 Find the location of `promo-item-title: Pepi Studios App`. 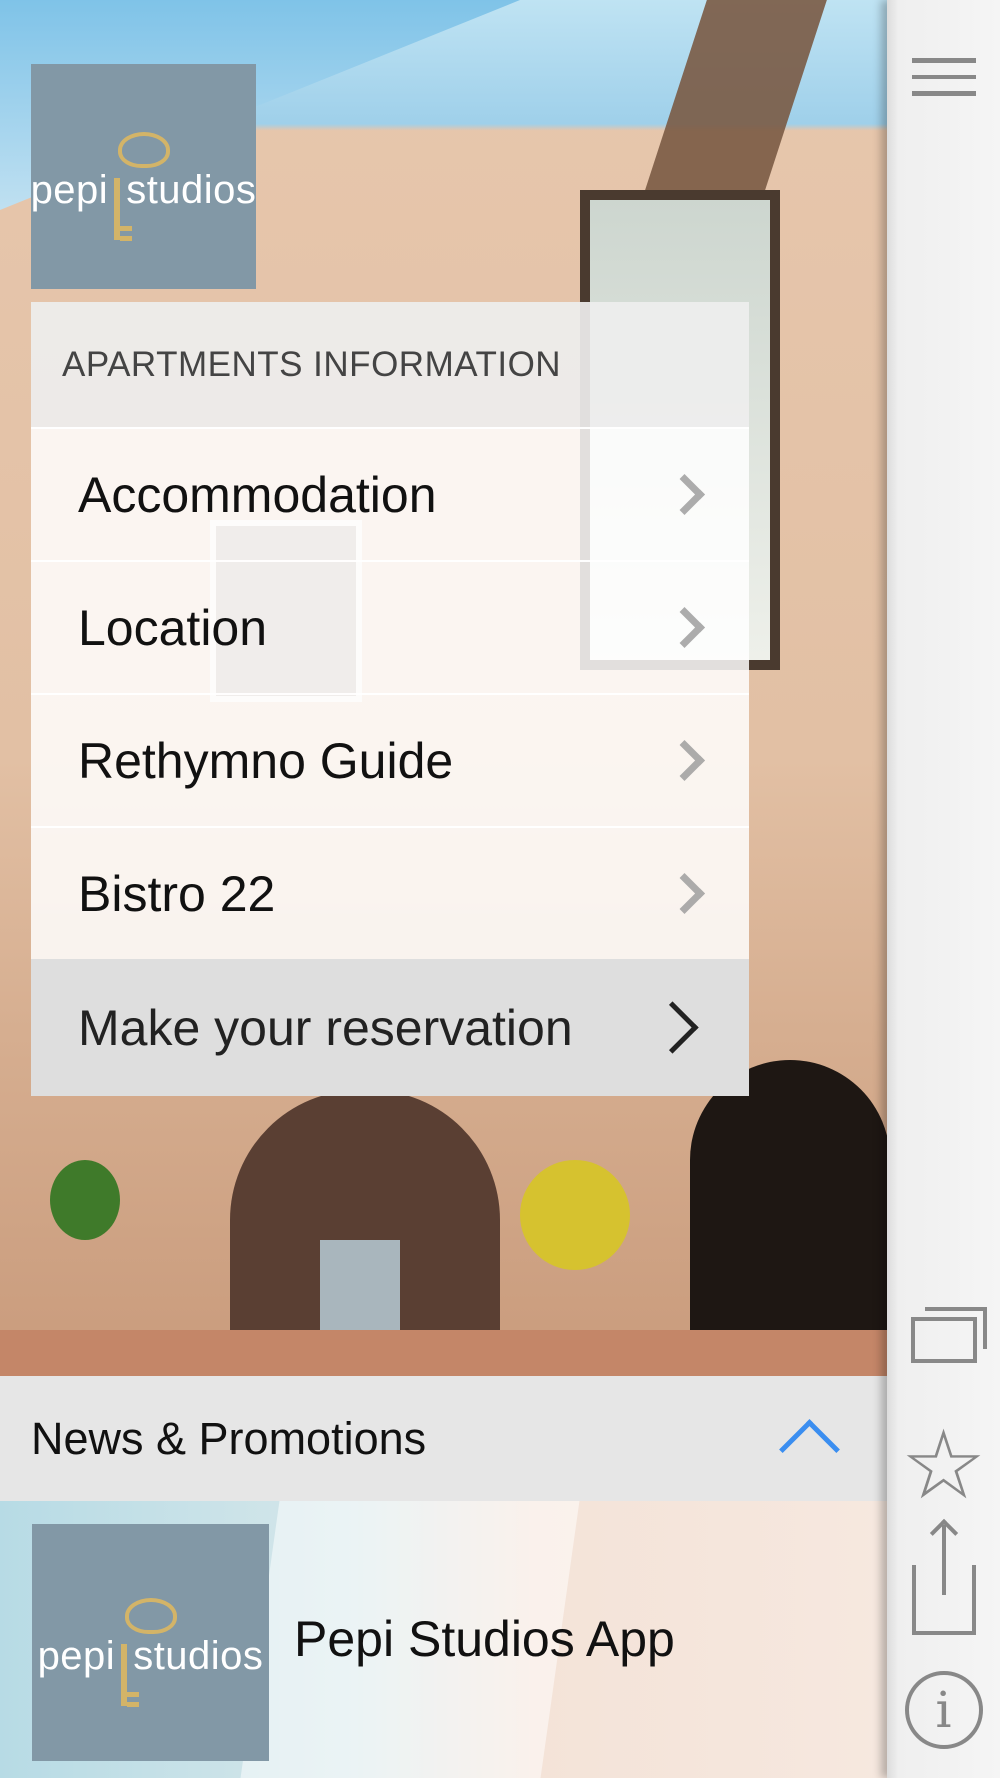

promo-item-title: Pepi Studios App is located at coordinates (484, 1639).